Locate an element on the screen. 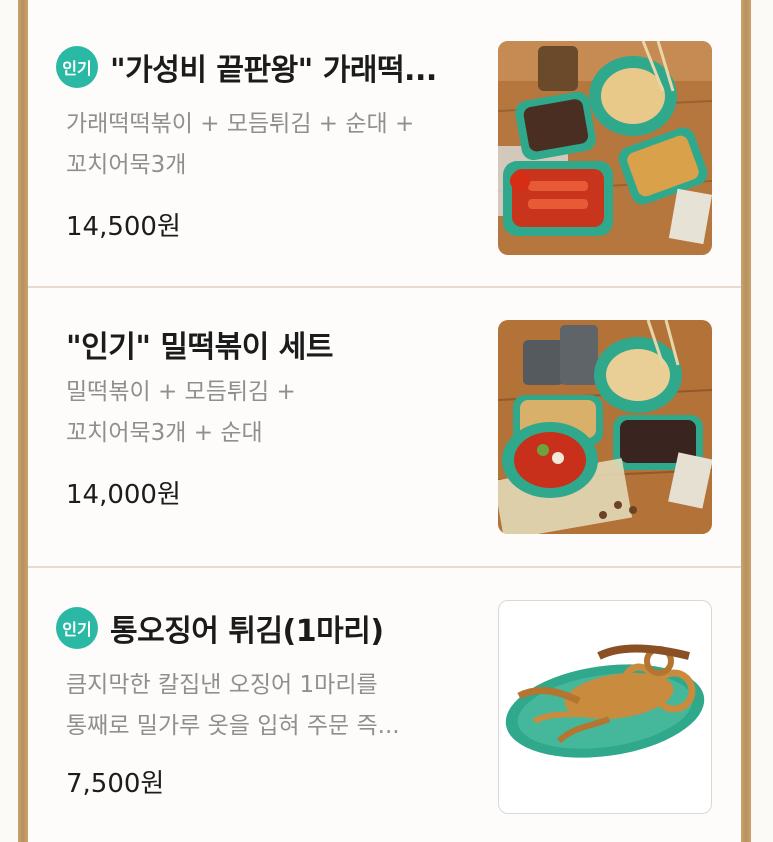 This screenshot has height=842, width=773. menu-item-description-line: 가래떡떡볶이 + 모듬튀김 + 순대 + is located at coordinates (240, 124).